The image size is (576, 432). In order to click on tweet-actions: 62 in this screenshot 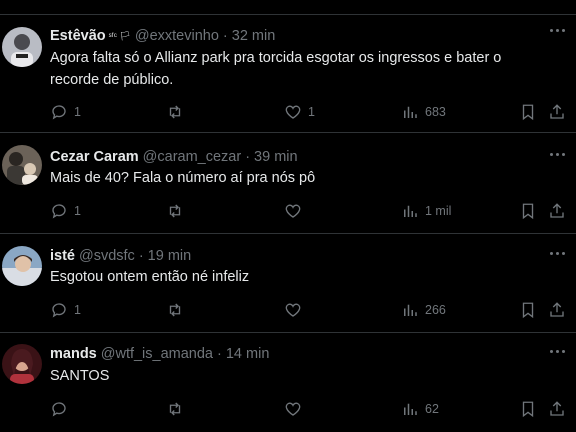, I will do `click(288, 409)`.